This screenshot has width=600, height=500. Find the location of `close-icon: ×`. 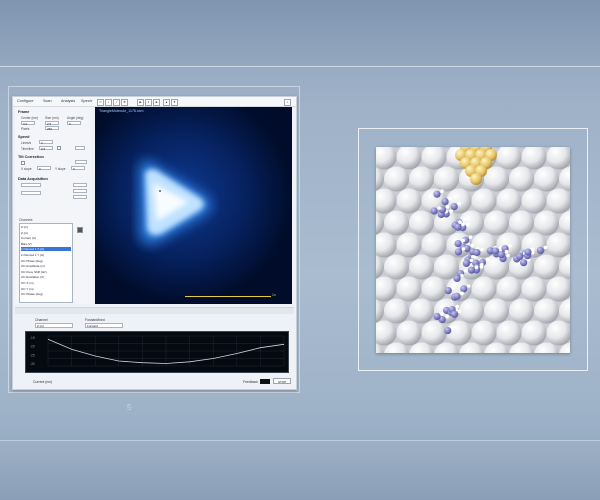

close-icon: × is located at coordinates (287, 102).